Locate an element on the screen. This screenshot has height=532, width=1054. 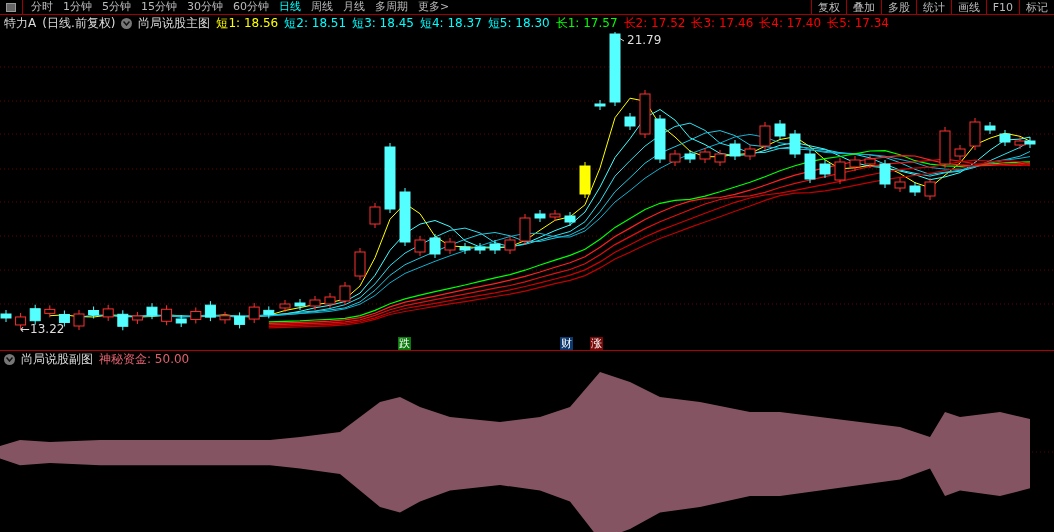
period-tab: 1分钟 is located at coordinates (77, 7).